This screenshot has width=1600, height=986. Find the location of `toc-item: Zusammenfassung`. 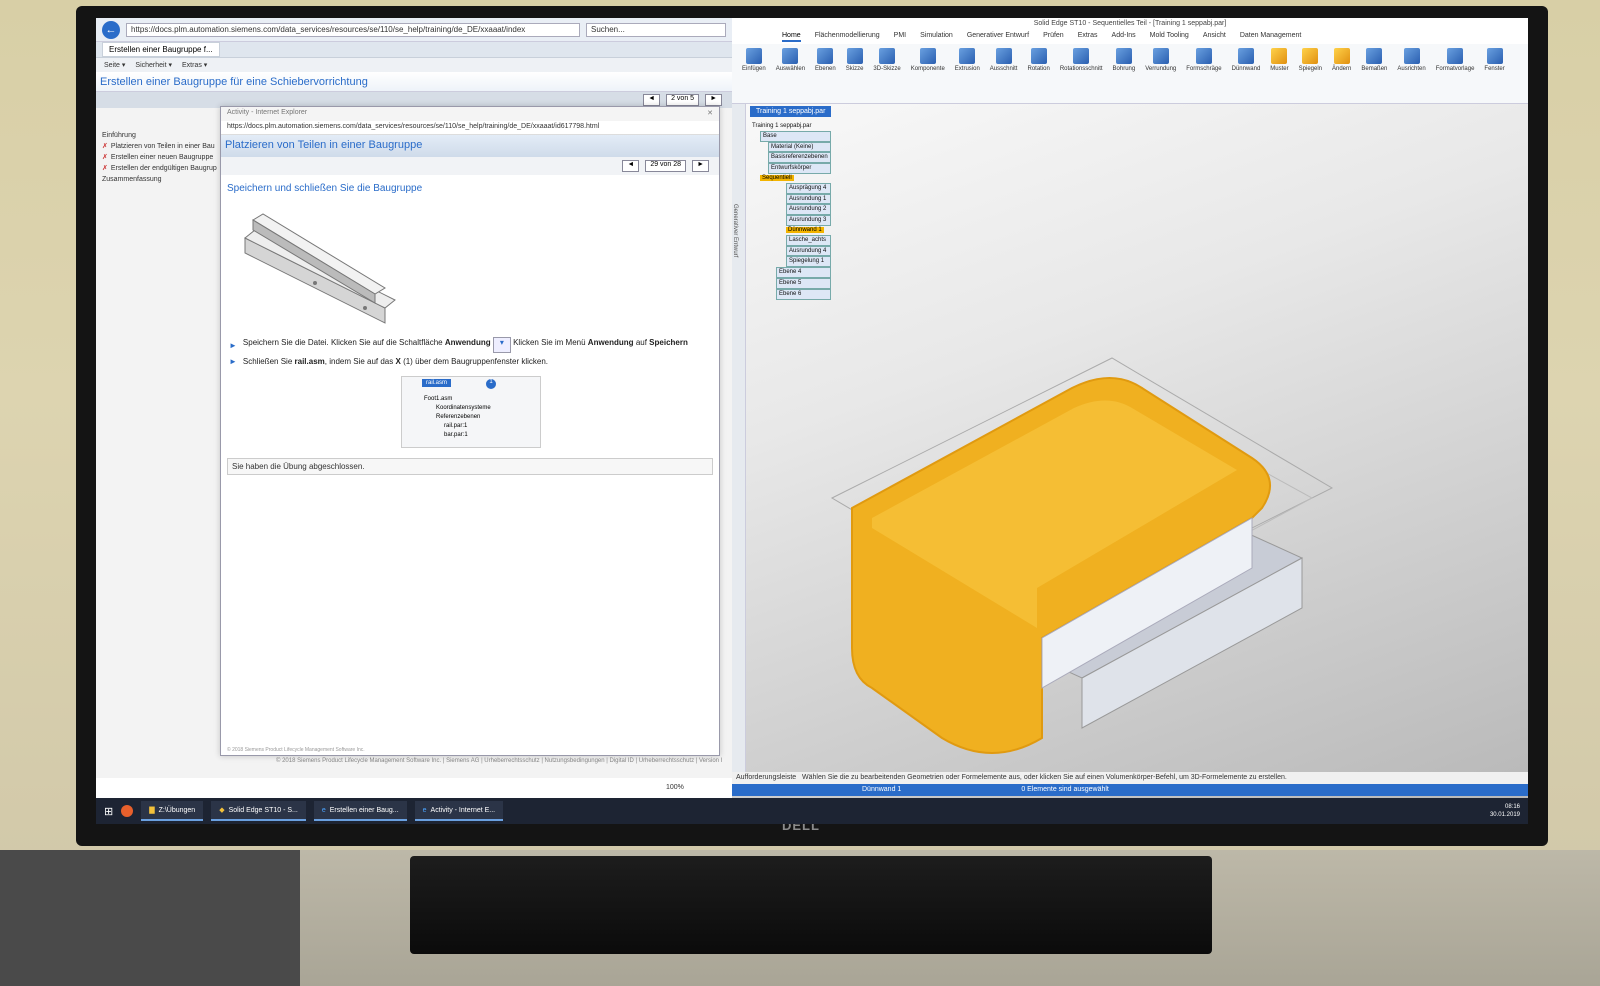

toc-item: Zusammenfassung is located at coordinates (162, 179).